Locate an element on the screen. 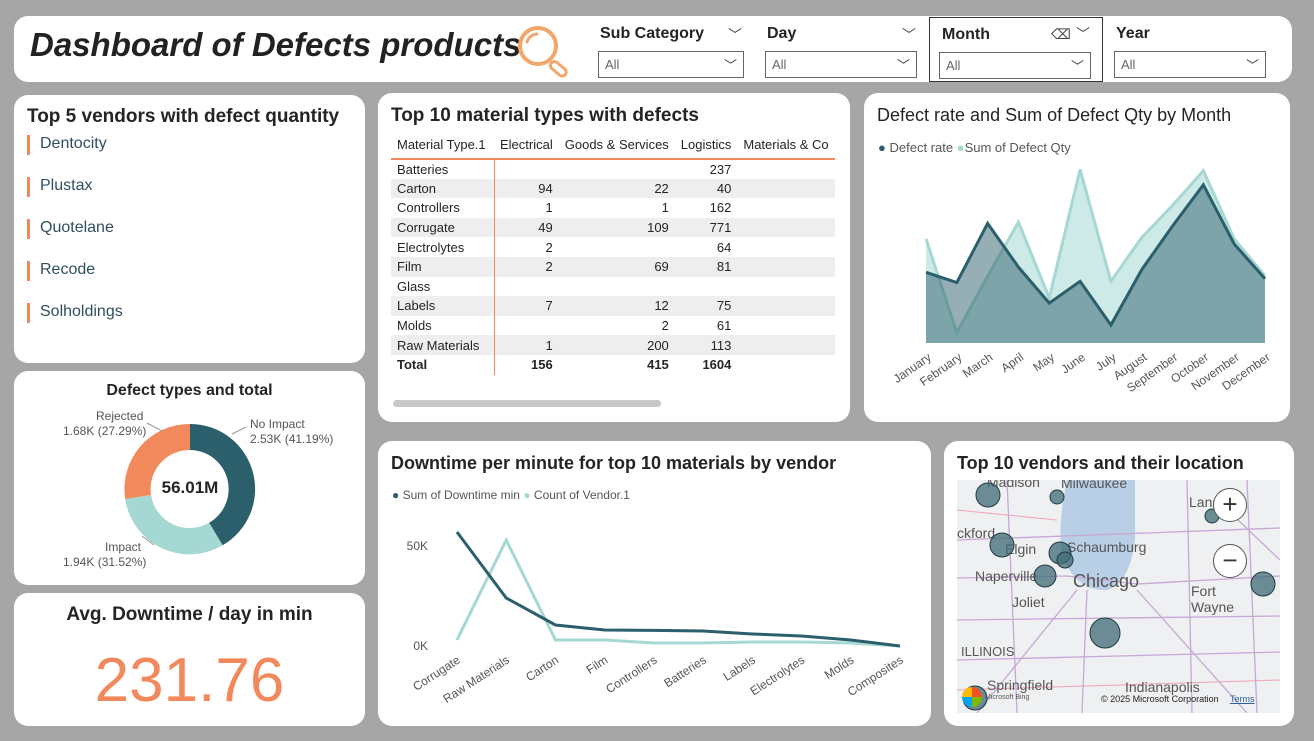 Image resolution: width=1314 pixels, height=741 pixels. table-total-row: Total 156 415 1604 is located at coordinates (613, 364).